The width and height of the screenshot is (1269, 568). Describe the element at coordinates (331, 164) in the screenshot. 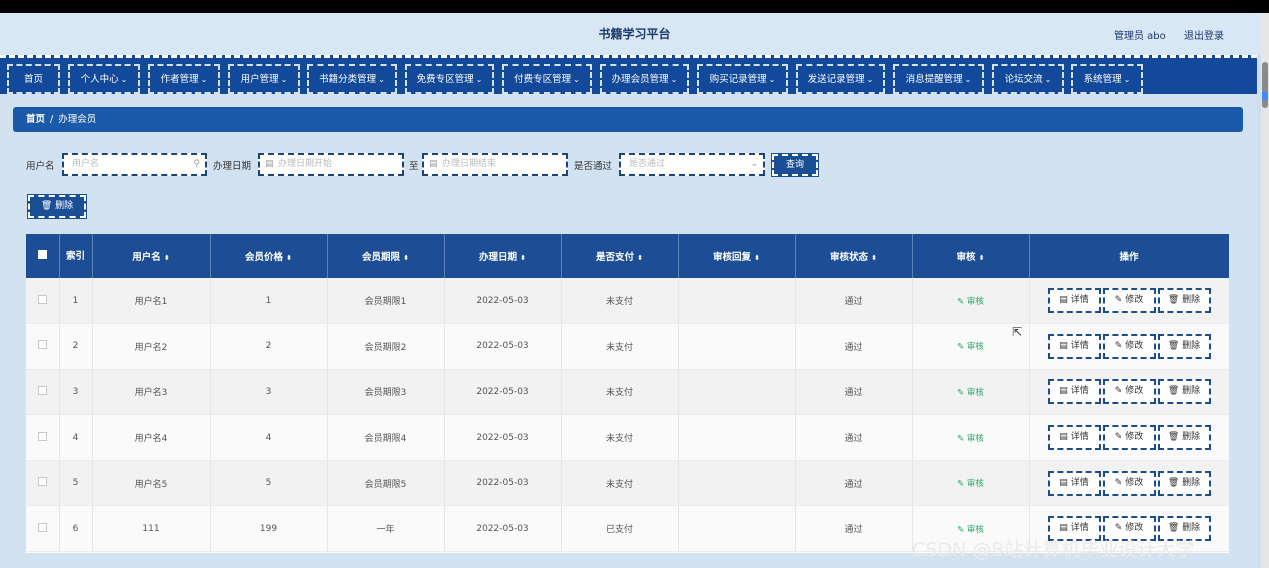

I see `date-start-input: ▤ 办理日期开始` at that location.